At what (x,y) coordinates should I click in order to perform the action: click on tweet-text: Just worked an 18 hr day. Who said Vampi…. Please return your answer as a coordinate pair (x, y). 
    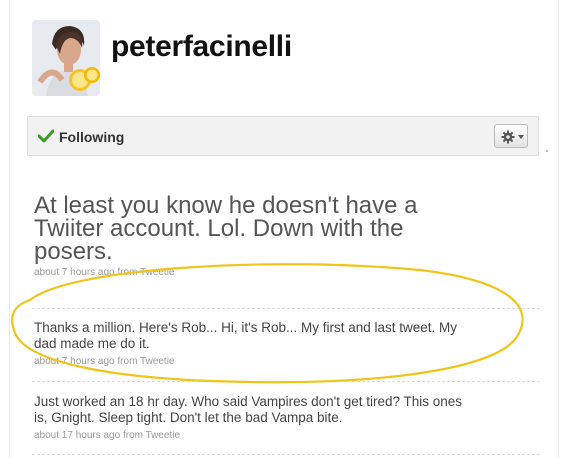
    Looking at the image, I should click on (248, 409).